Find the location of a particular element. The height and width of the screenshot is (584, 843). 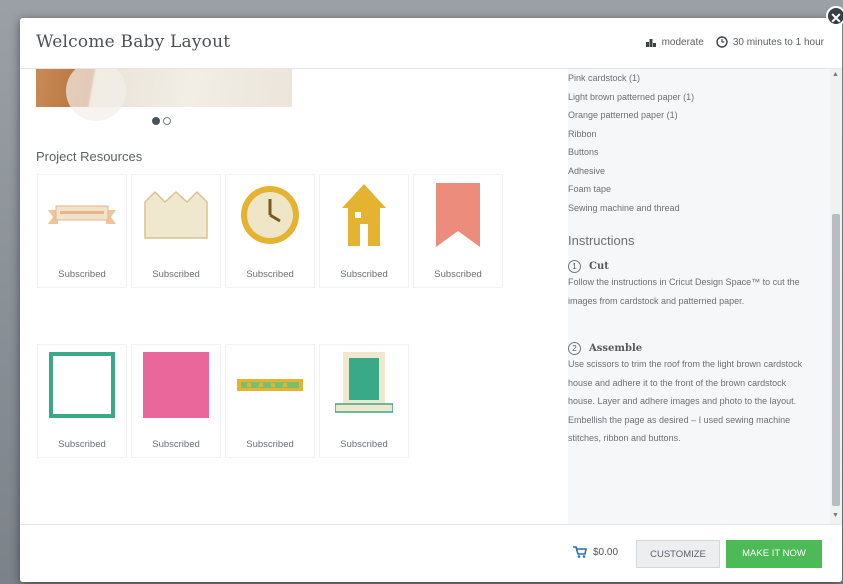

photo-frame-icon is located at coordinates (364, 385).